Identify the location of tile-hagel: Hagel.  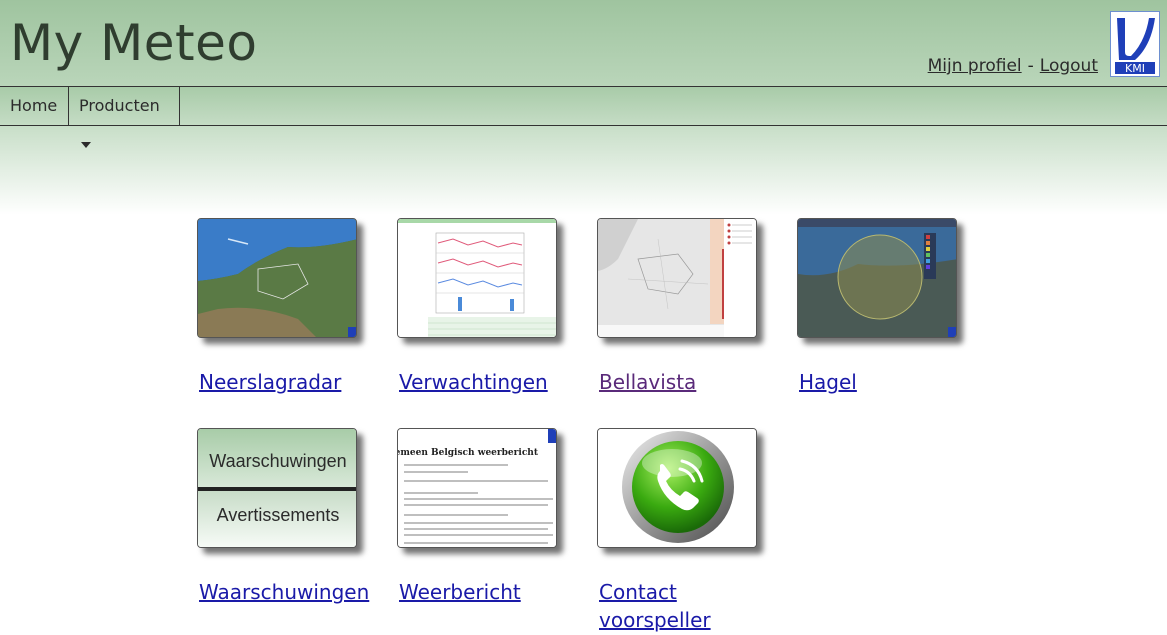
(883, 307).